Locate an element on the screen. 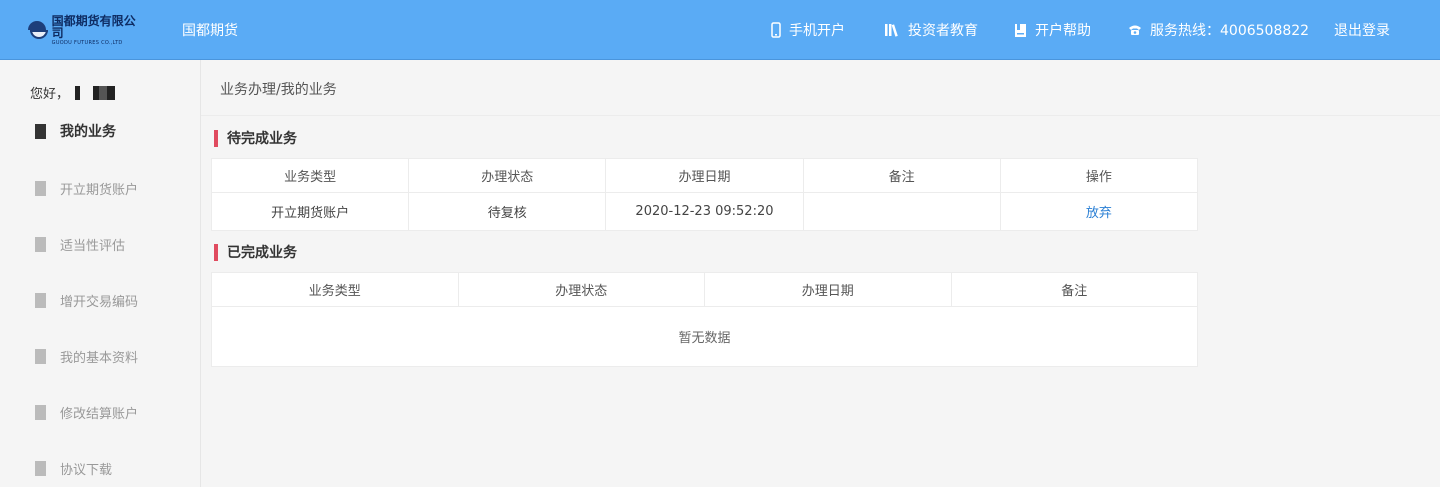 The height and width of the screenshot is (487, 1440). nav-investor-education-label: 投资者教育 is located at coordinates (943, 31).